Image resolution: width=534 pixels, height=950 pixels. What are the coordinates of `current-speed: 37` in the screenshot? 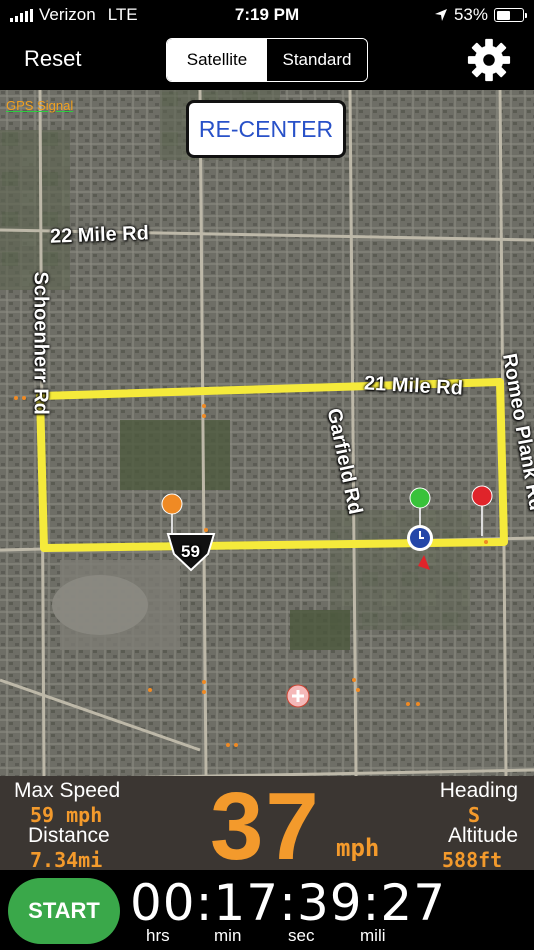 It's located at (265, 826).